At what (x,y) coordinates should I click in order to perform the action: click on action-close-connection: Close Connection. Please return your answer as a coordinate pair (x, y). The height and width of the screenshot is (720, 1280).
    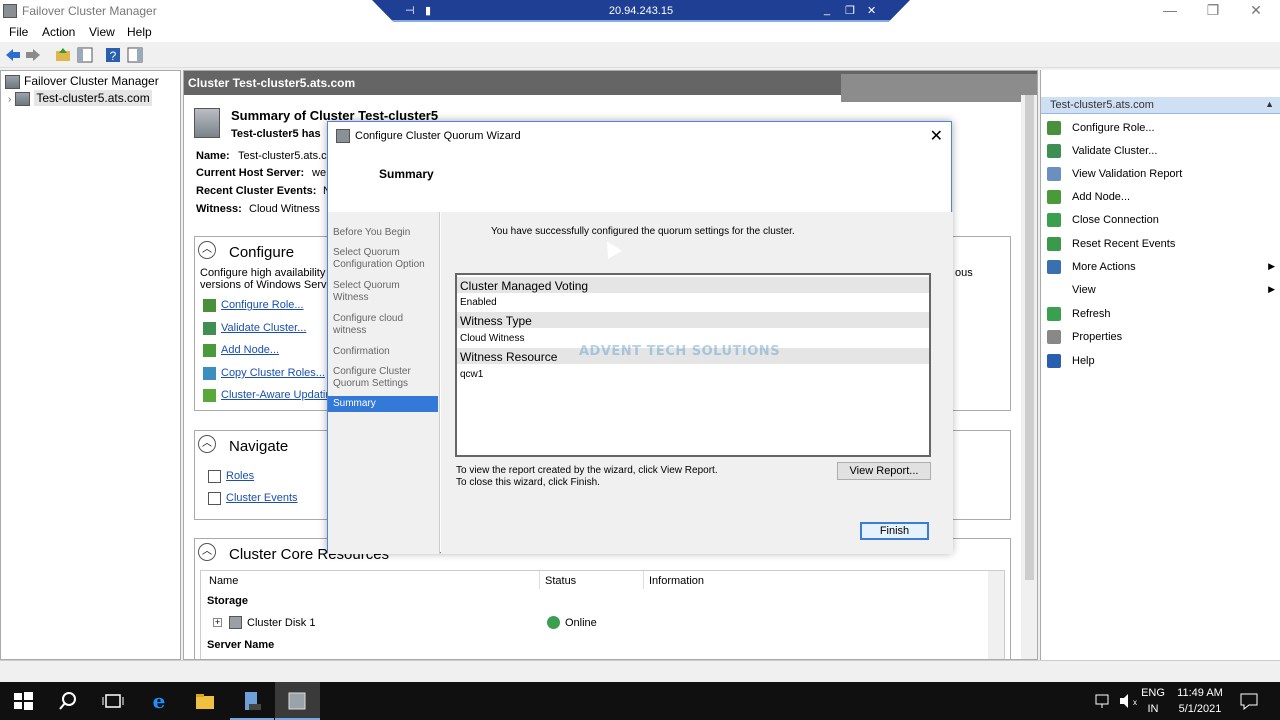
    Looking at the image, I should click on (1161, 220).